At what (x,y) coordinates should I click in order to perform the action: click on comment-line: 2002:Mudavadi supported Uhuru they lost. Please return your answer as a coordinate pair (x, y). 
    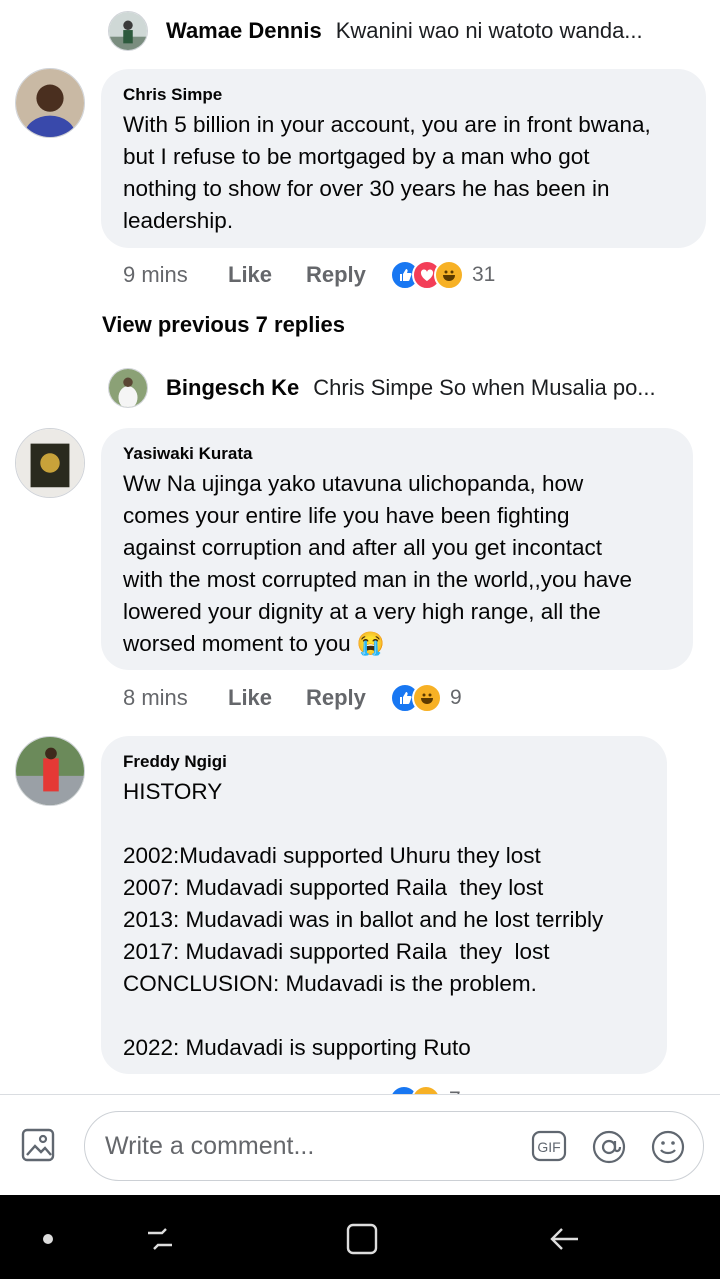
    Looking at the image, I should click on (332, 855).